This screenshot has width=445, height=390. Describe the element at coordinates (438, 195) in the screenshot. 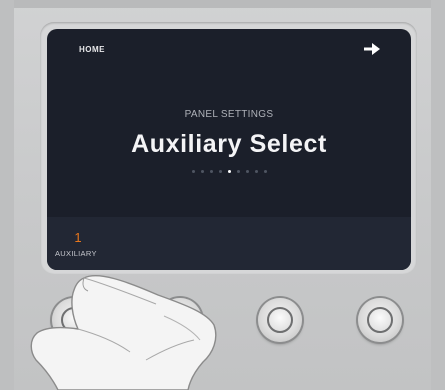

I see `panel-right-edge` at that location.